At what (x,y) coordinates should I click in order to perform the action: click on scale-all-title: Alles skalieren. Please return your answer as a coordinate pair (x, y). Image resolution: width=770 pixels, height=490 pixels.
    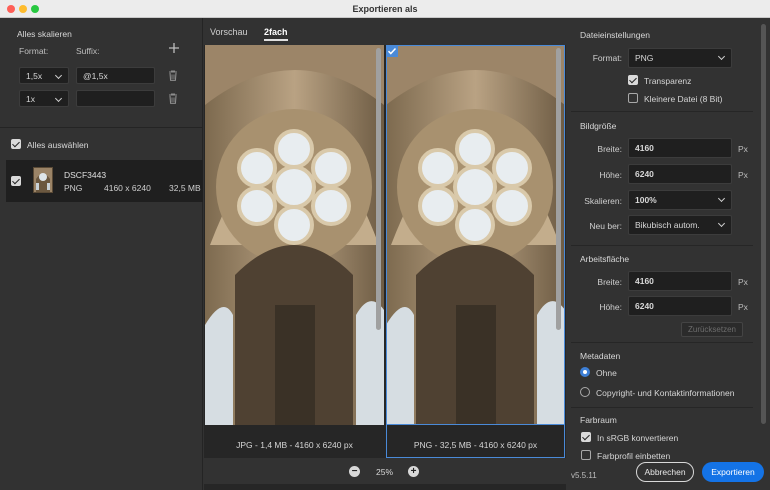
    Looking at the image, I should click on (44, 34).